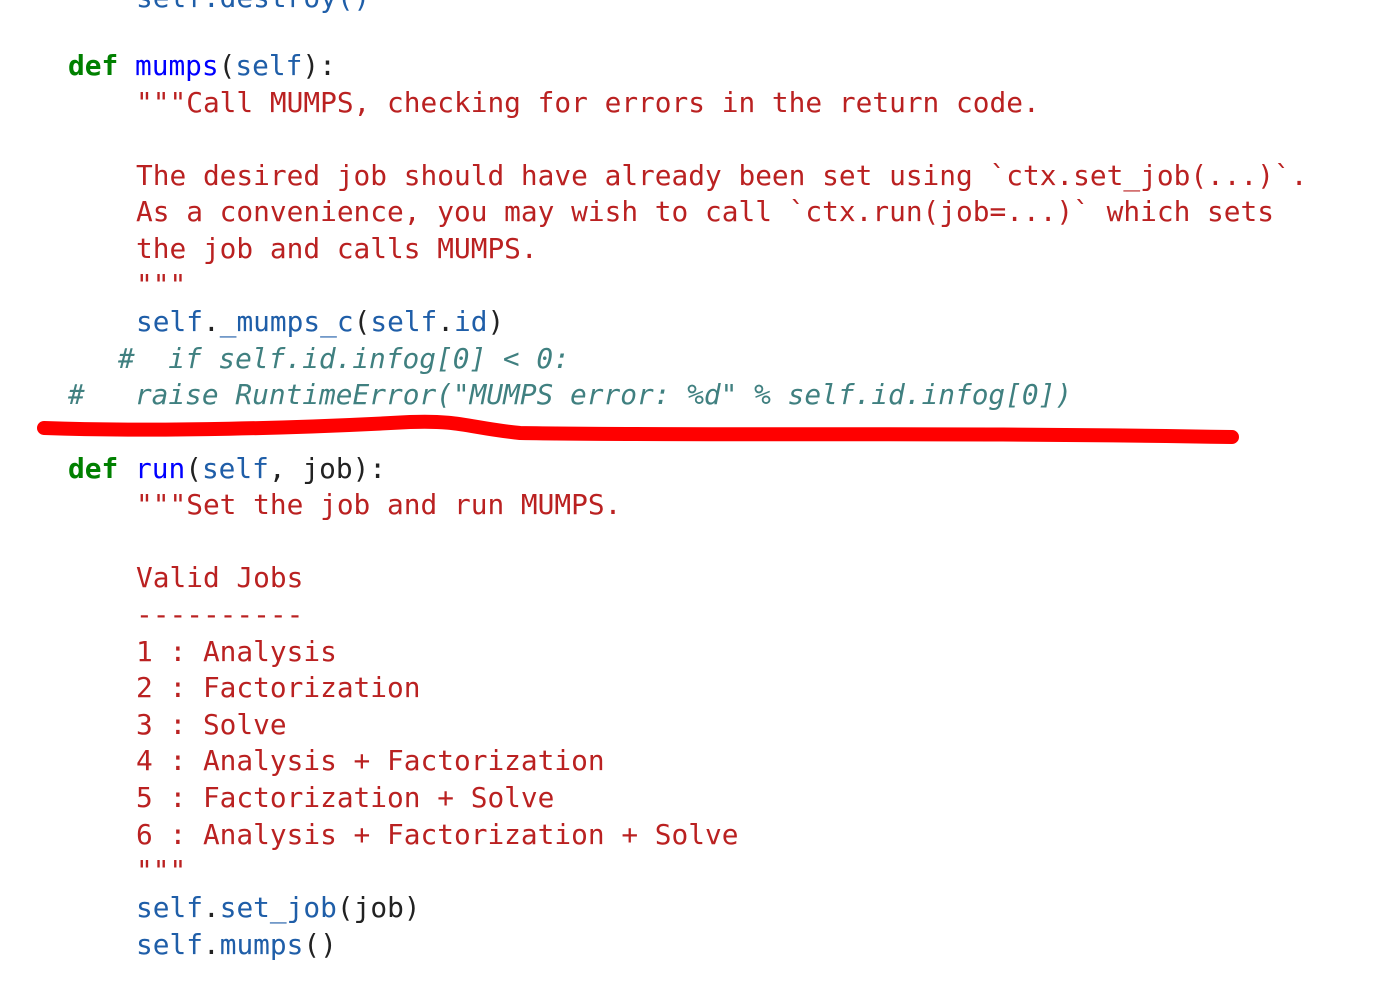 The image size is (1392, 982). Describe the element at coordinates (370, 760) in the screenshot. I see `docstring-line: 4 : Analysis + Factorization` at that location.